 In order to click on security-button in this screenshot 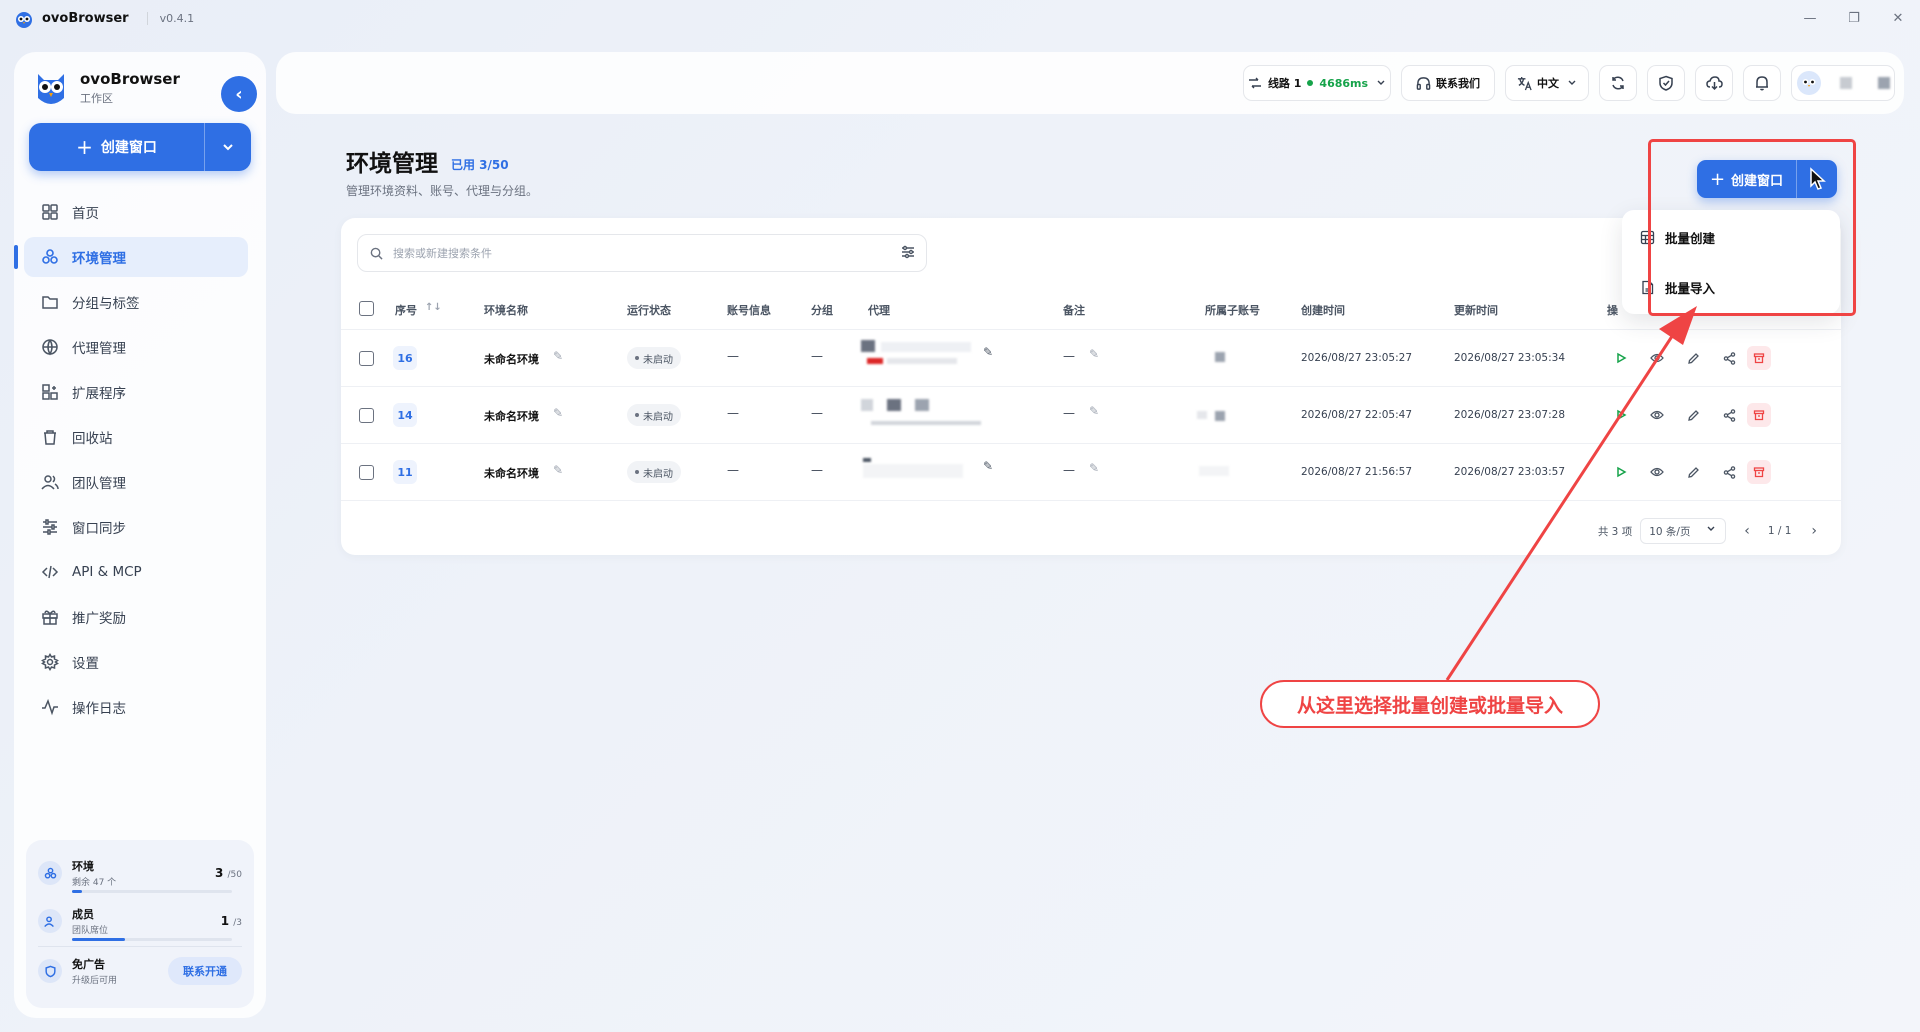, I will do `click(1666, 83)`.